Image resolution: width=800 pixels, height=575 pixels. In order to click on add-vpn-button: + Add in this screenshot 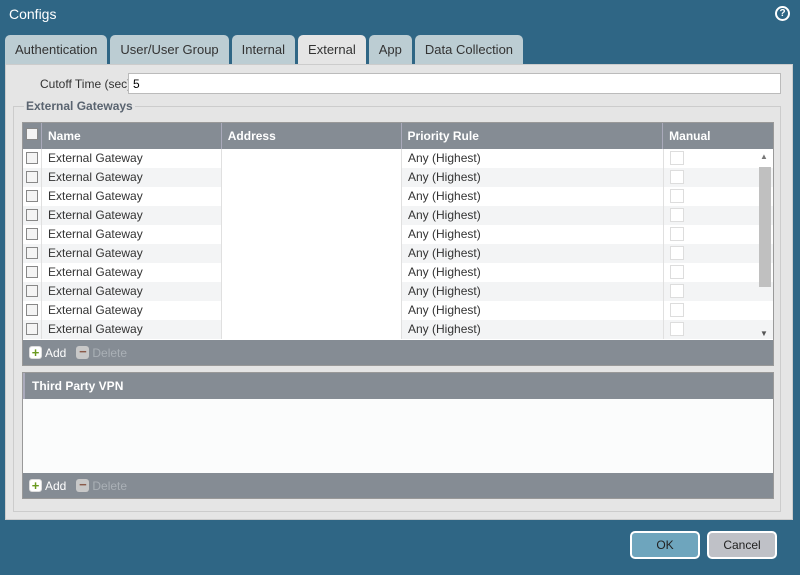, I will do `click(47, 486)`.